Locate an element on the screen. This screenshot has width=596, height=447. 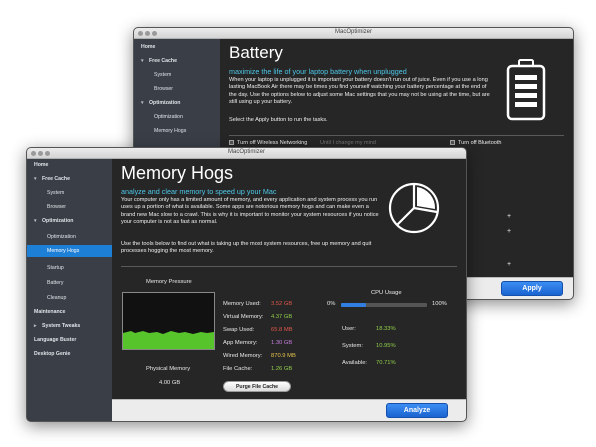
stat-value: 4.37 GB is located at coordinates (282, 317).